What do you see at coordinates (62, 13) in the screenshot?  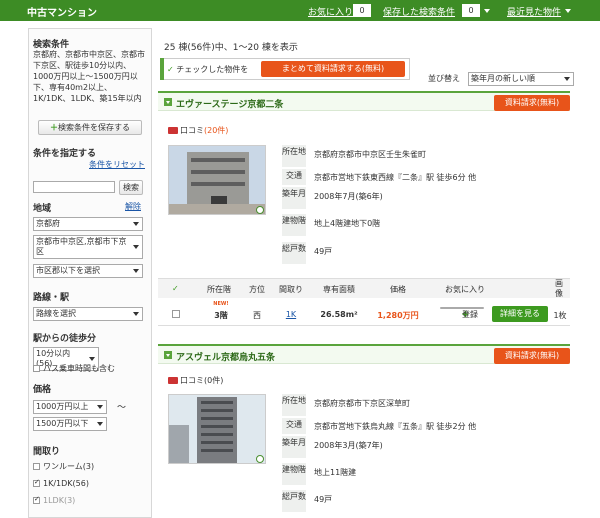 I see `brand-title: 中古マンション` at bounding box center [62, 13].